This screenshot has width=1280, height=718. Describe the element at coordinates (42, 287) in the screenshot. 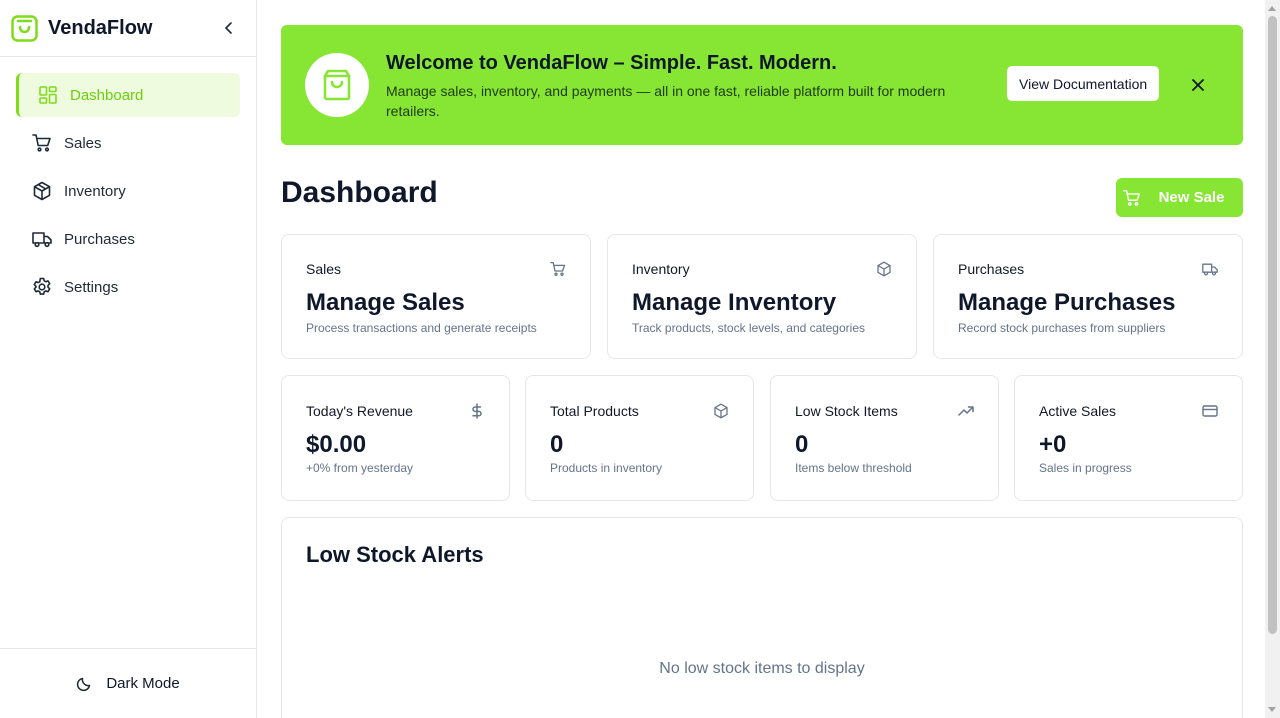

I see `gear-icon` at that location.